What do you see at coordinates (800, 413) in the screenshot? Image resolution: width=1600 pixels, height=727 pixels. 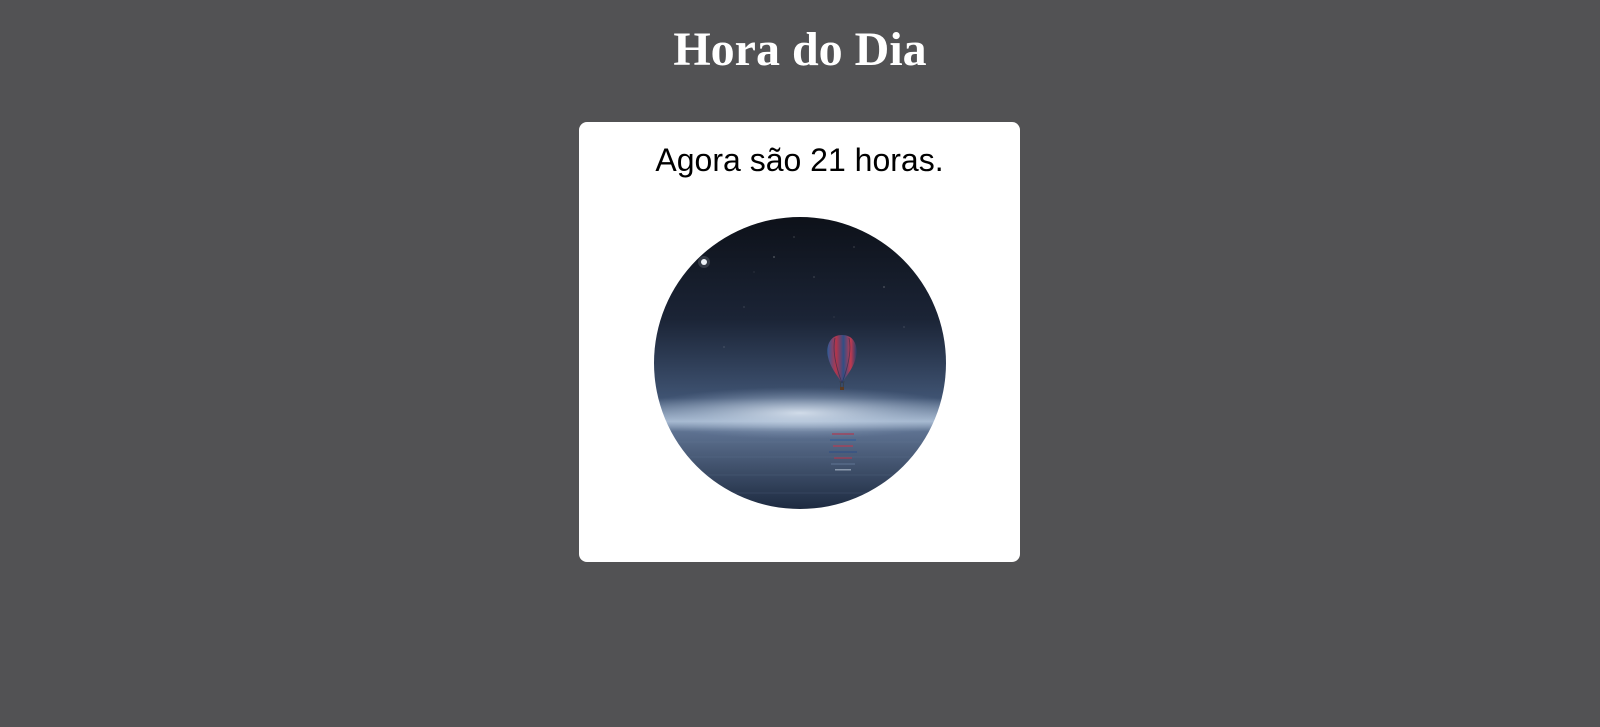 I see `horizon-glow` at bounding box center [800, 413].